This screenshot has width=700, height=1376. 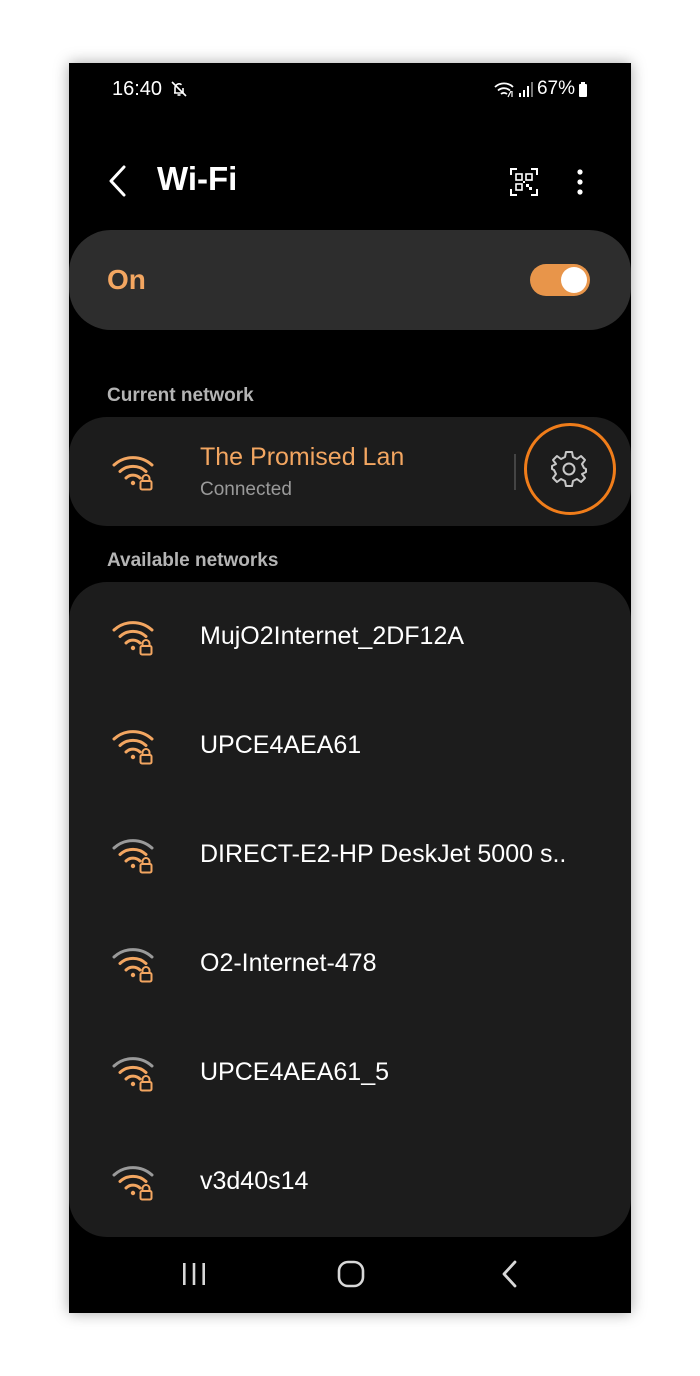 I want to click on current-network-name: The Promised Lan, so click(x=302, y=457).